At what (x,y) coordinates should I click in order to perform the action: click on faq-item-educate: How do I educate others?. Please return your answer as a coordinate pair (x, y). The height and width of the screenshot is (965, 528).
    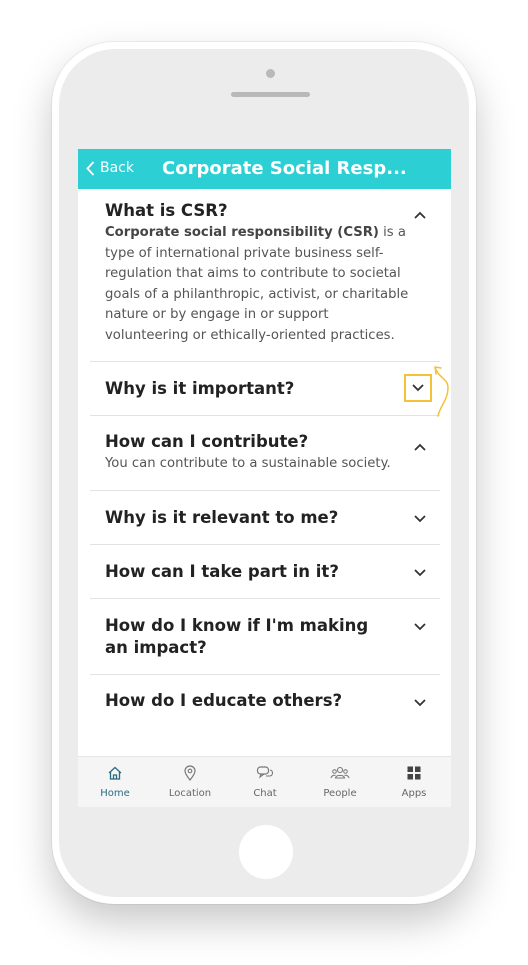
    Looking at the image, I should click on (265, 702).